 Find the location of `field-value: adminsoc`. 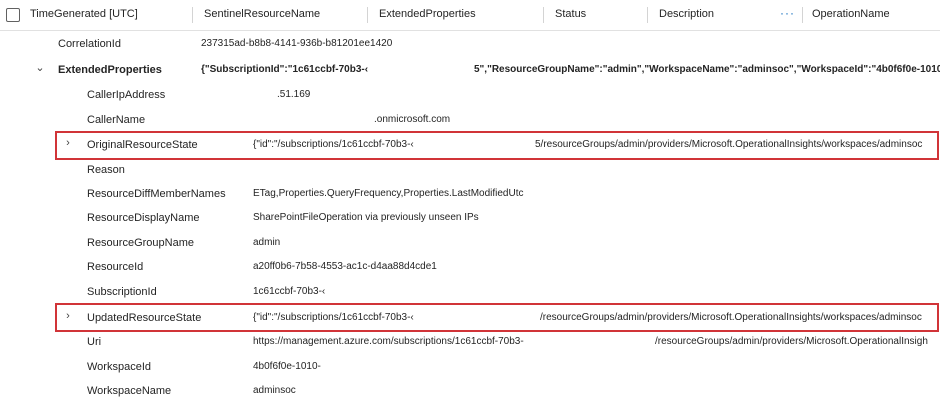

field-value: adminsoc is located at coordinates (274, 390).